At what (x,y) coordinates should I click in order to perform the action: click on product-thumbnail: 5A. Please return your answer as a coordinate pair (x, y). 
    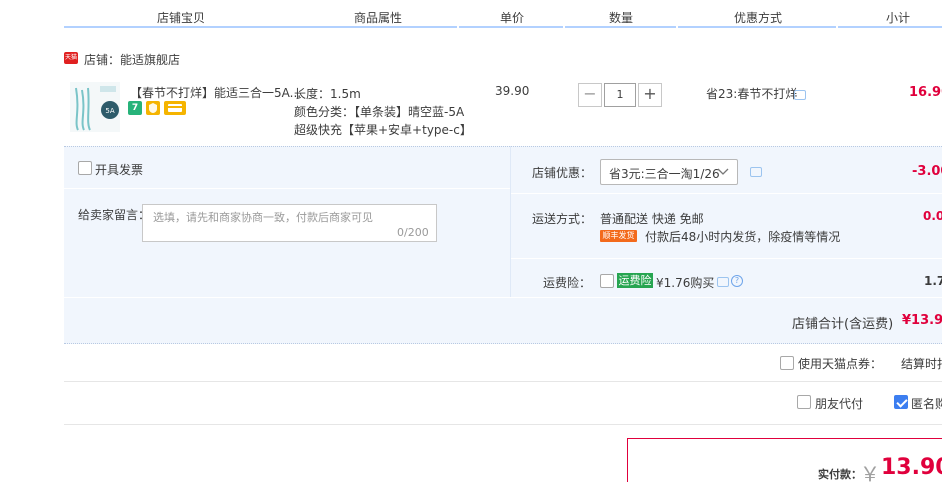
    Looking at the image, I should click on (95, 107).